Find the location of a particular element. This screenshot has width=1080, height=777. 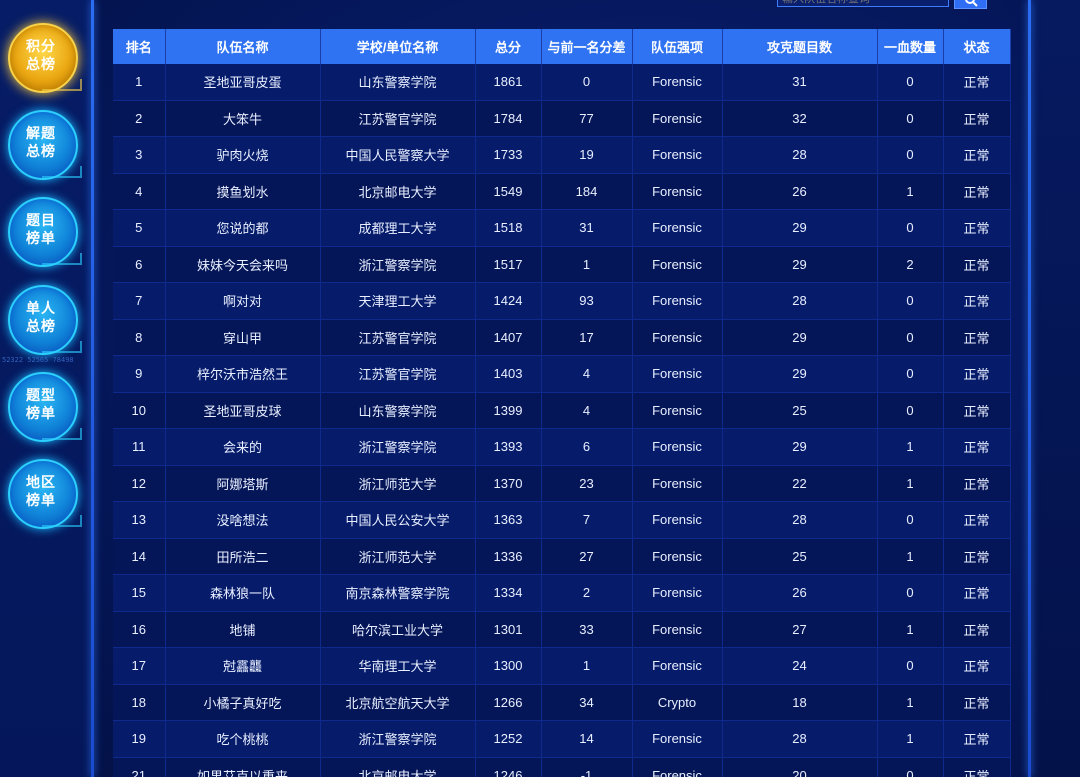

table-cell: 吃个桃桃 is located at coordinates (243, 739).